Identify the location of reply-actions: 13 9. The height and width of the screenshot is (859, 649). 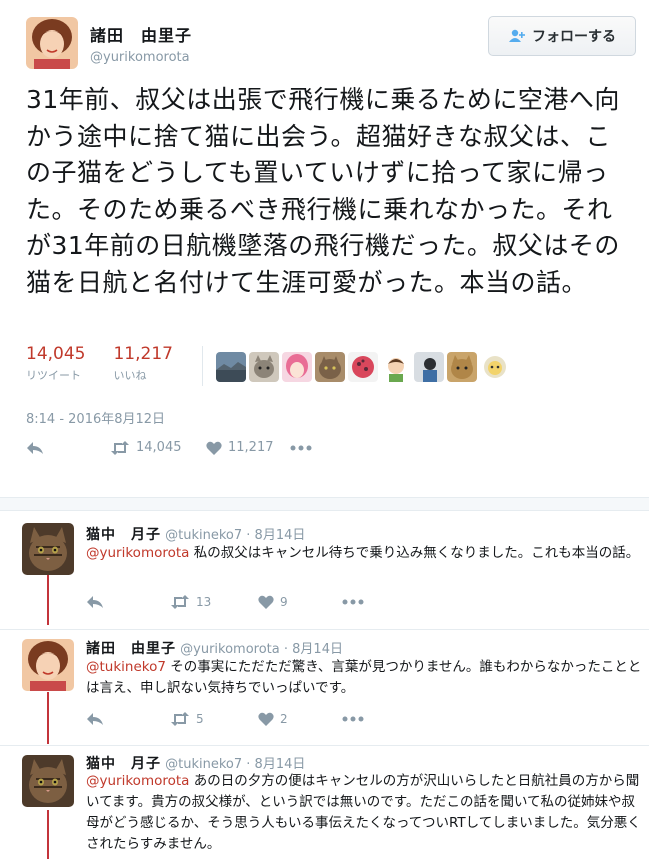
(225, 602).